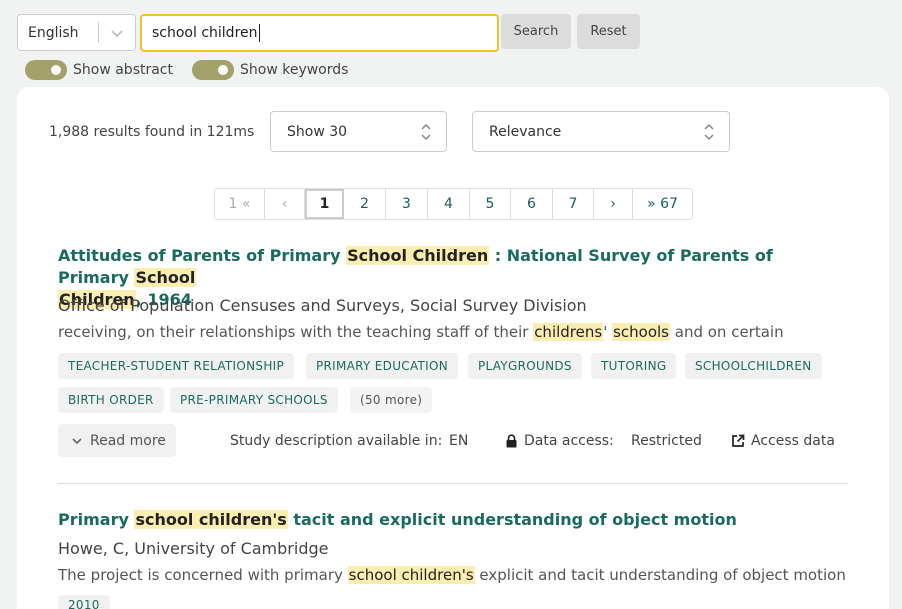 This screenshot has height=609, width=902. Describe the element at coordinates (608, 31) in the screenshot. I see `reset-button: Reset` at that location.